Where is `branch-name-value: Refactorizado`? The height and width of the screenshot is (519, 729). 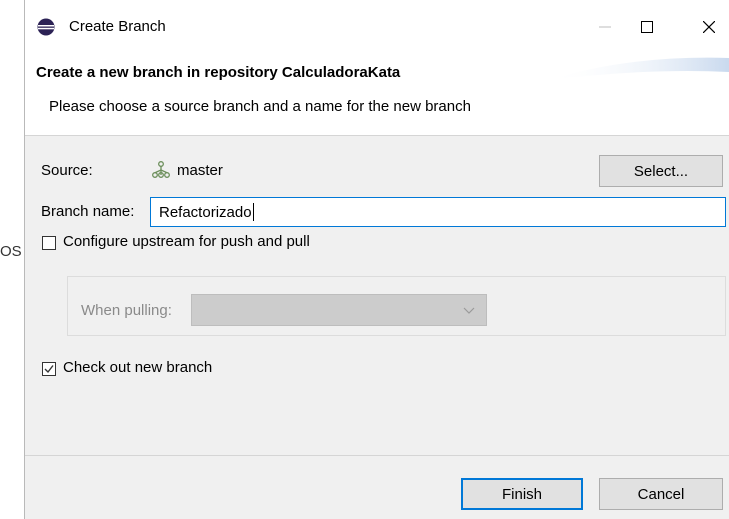
branch-name-value: Refactorizado is located at coordinates (205, 212).